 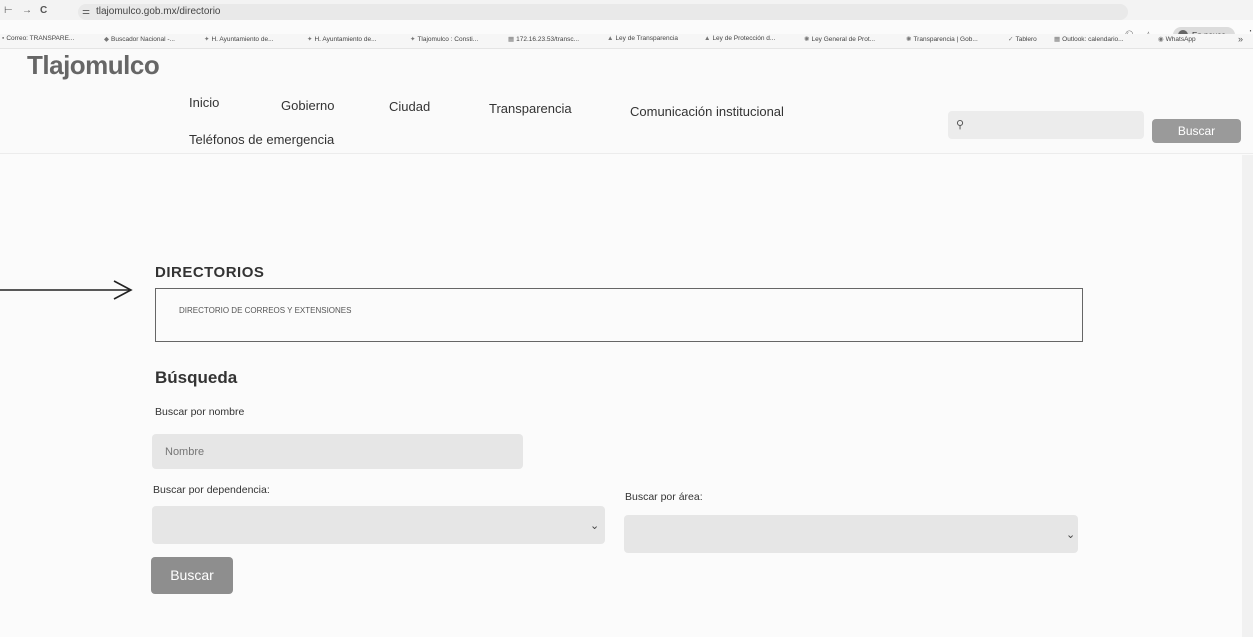 I want to click on directory-list: DIRECTORIO DE CORREOS Y EXTENSIONES, so click(x=619, y=315).